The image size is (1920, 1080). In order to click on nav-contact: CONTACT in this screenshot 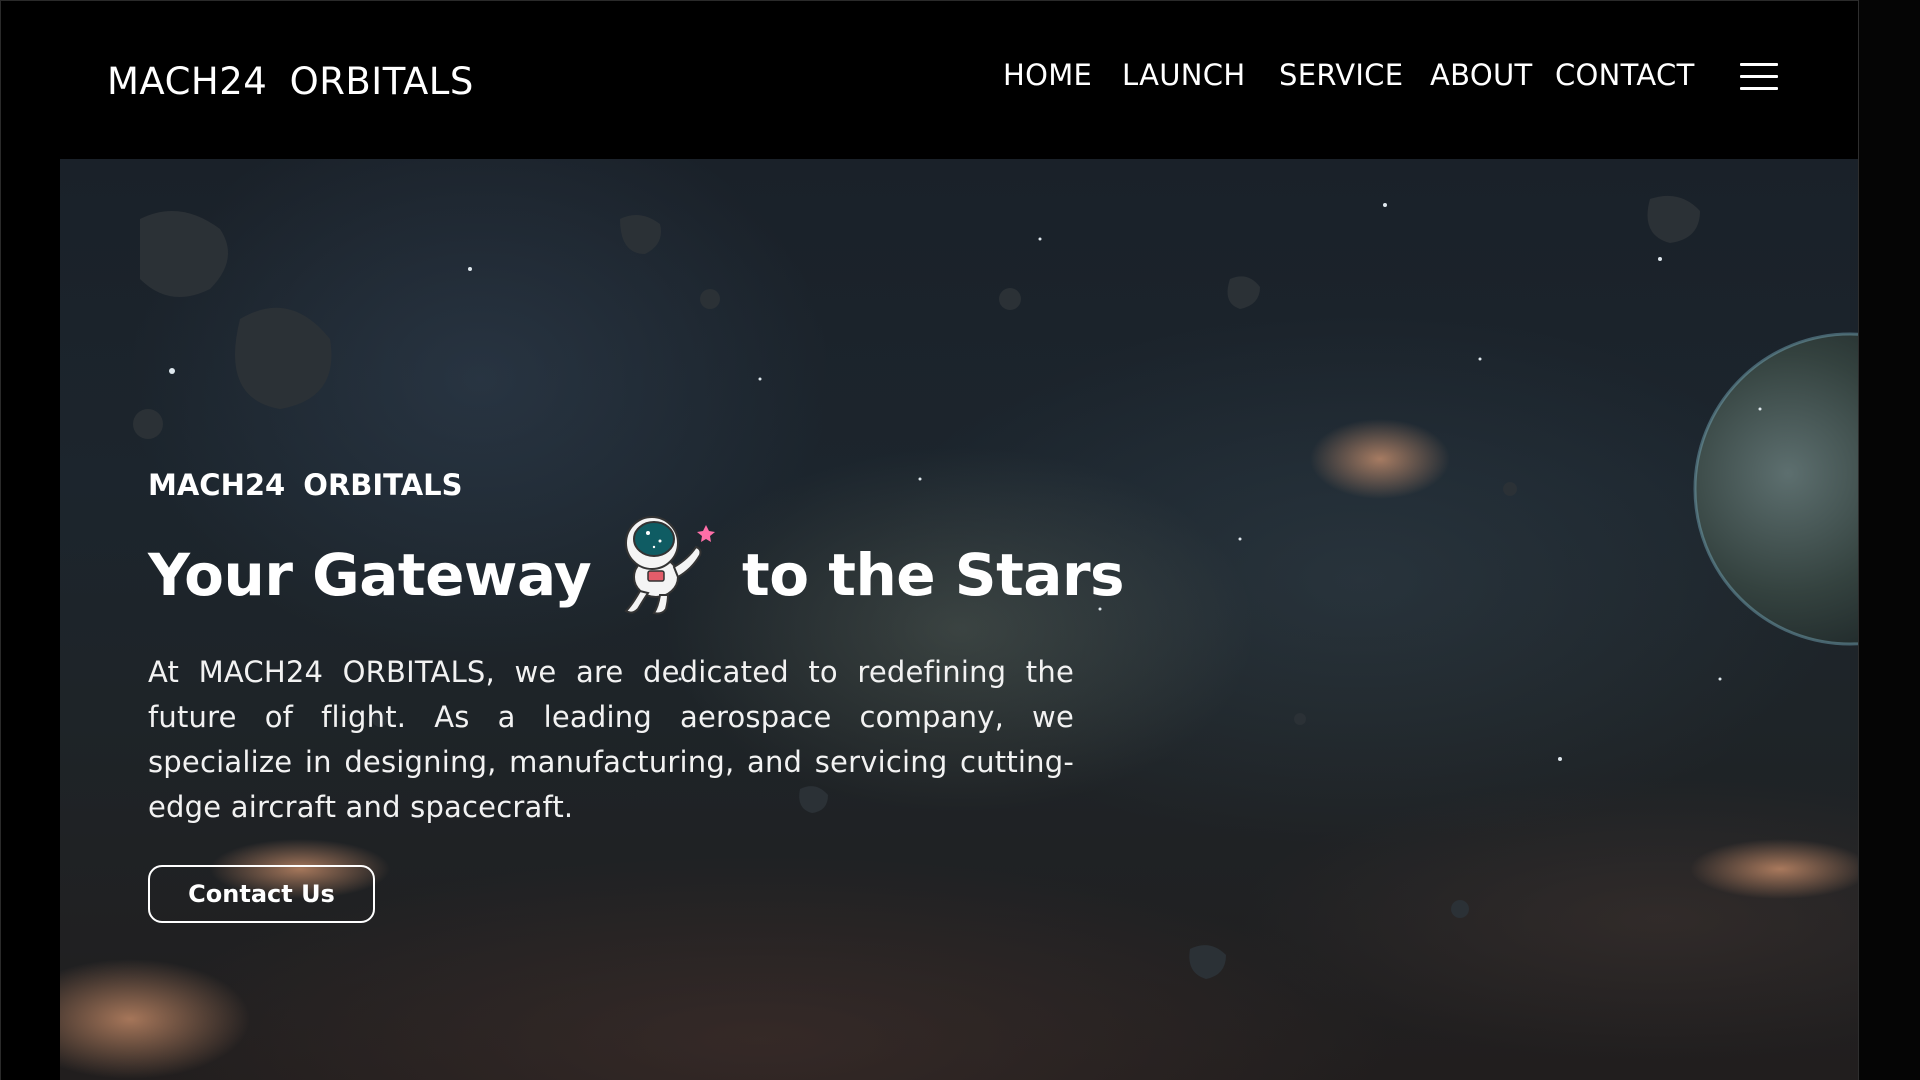, I will do `click(1625, 75)`.